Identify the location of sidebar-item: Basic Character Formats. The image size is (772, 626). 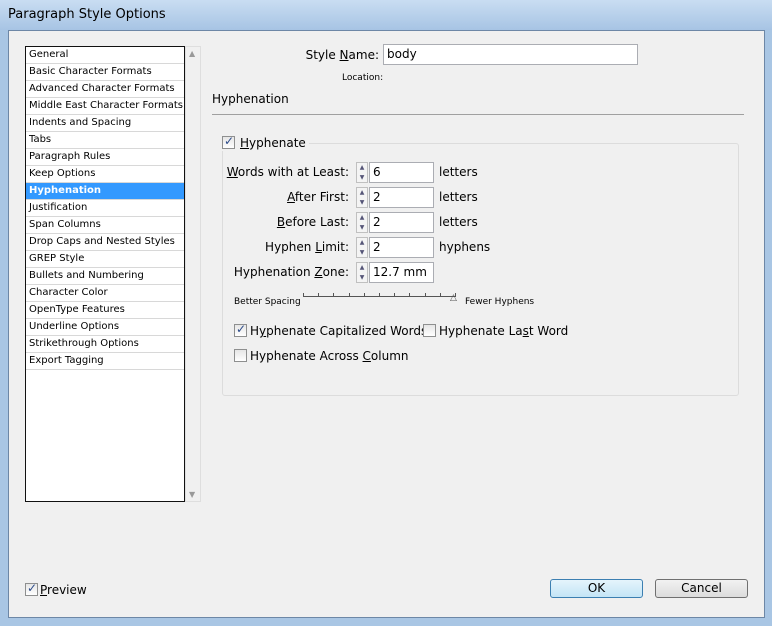
(105, 72).